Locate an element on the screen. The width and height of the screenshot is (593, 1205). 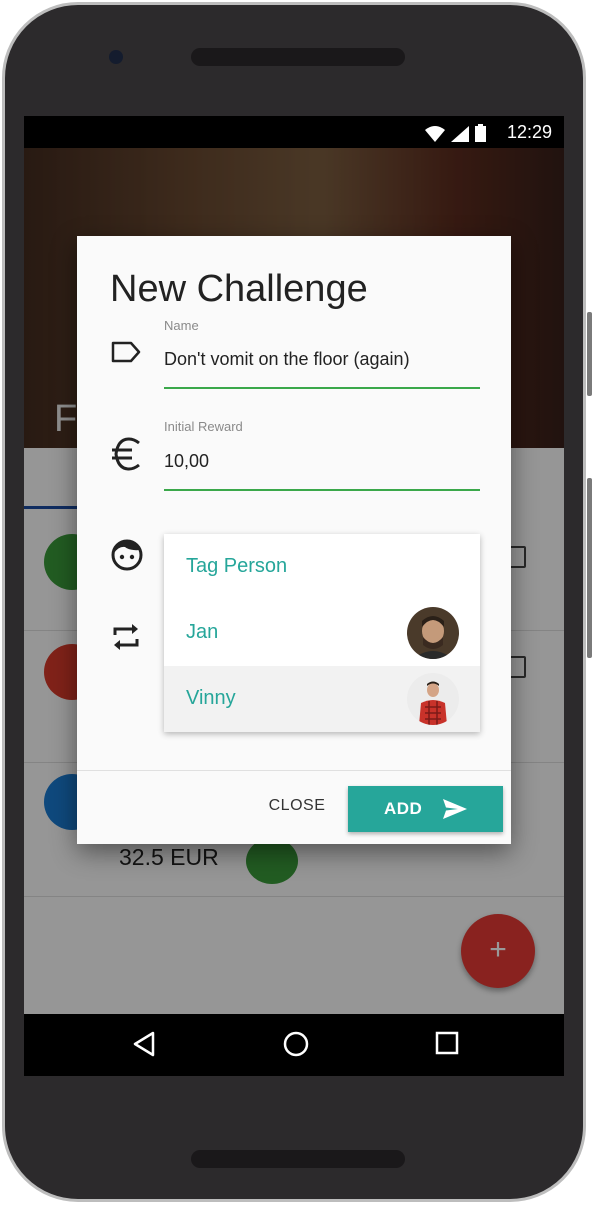
home-icon is located at coordinates (296, 1044).